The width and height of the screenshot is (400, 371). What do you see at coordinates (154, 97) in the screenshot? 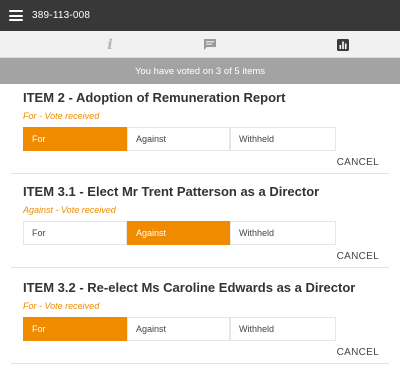
I see `item-title: ITEM 2 - Adoption of Remuneration Report` at bounding box center [154, 97].